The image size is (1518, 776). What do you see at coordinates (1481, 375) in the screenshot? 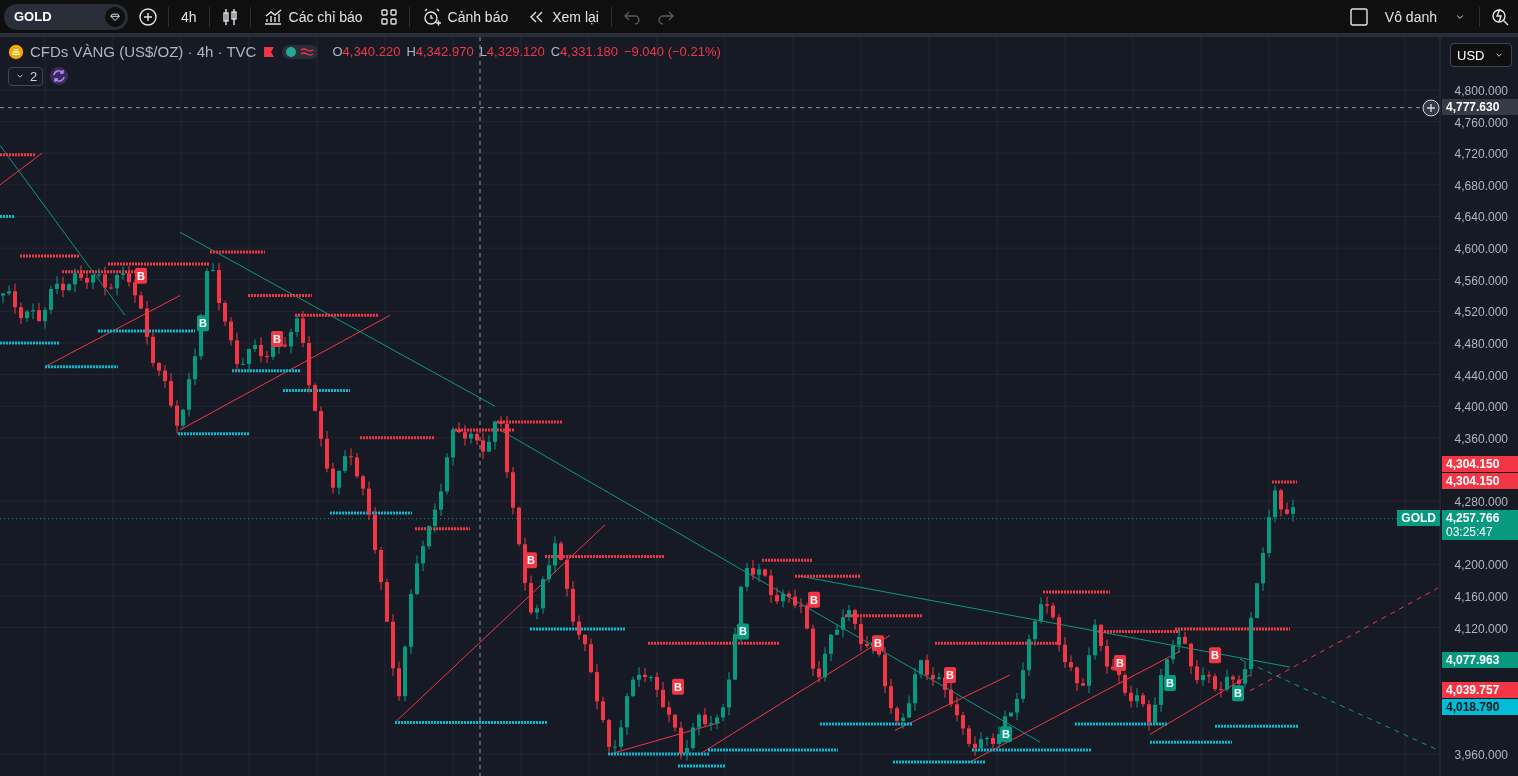
I see `price-tick-label: 4,440.000` at bounding box center [1481, 375].